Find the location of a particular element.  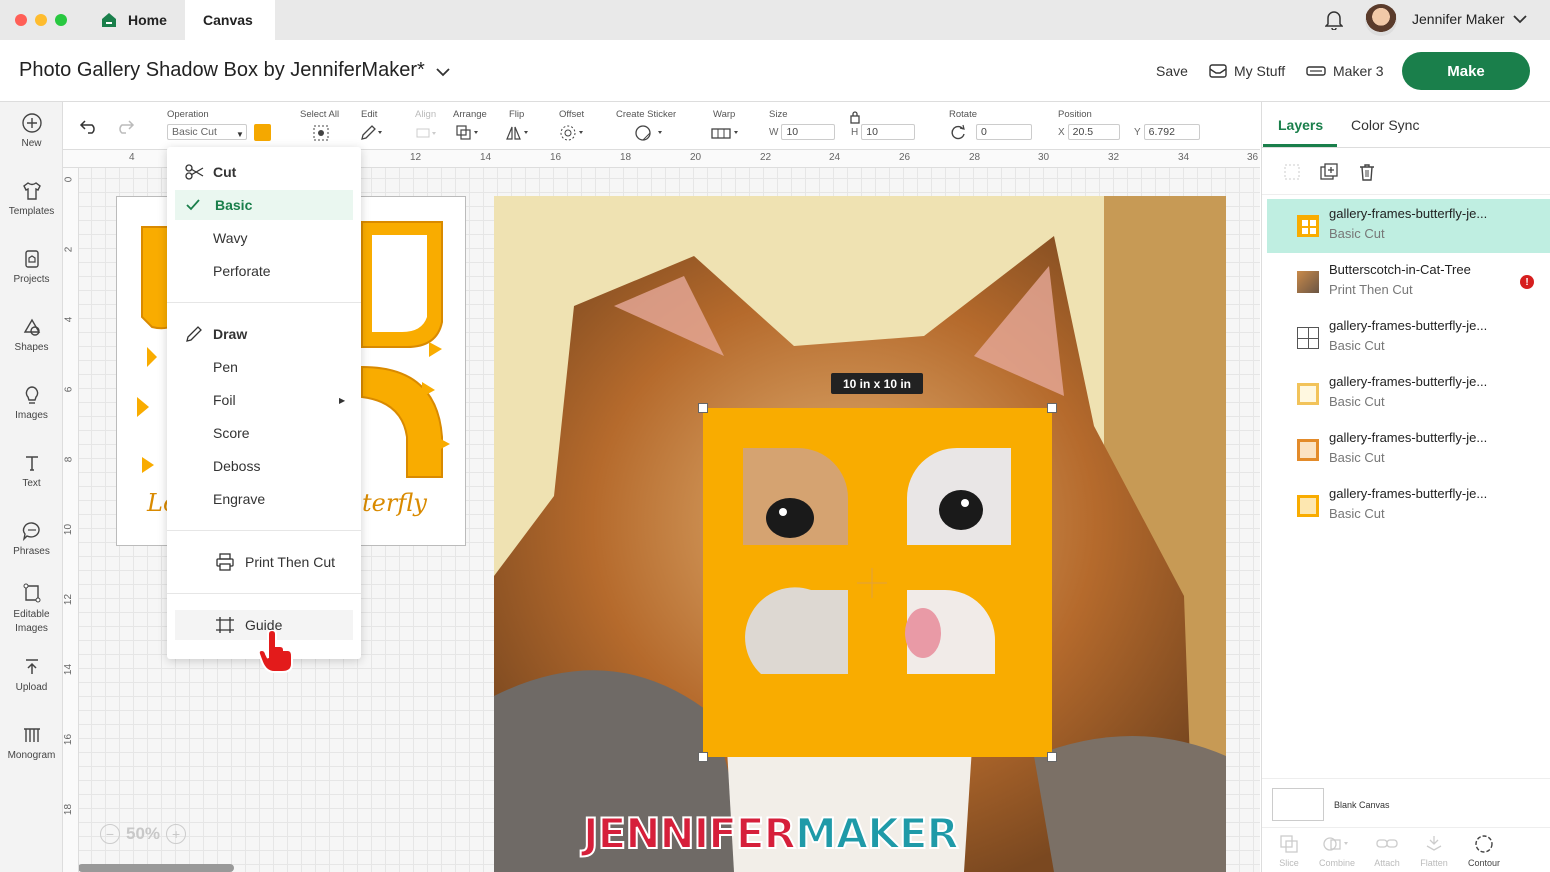

selected-frame is located at coordinates (877, 582).